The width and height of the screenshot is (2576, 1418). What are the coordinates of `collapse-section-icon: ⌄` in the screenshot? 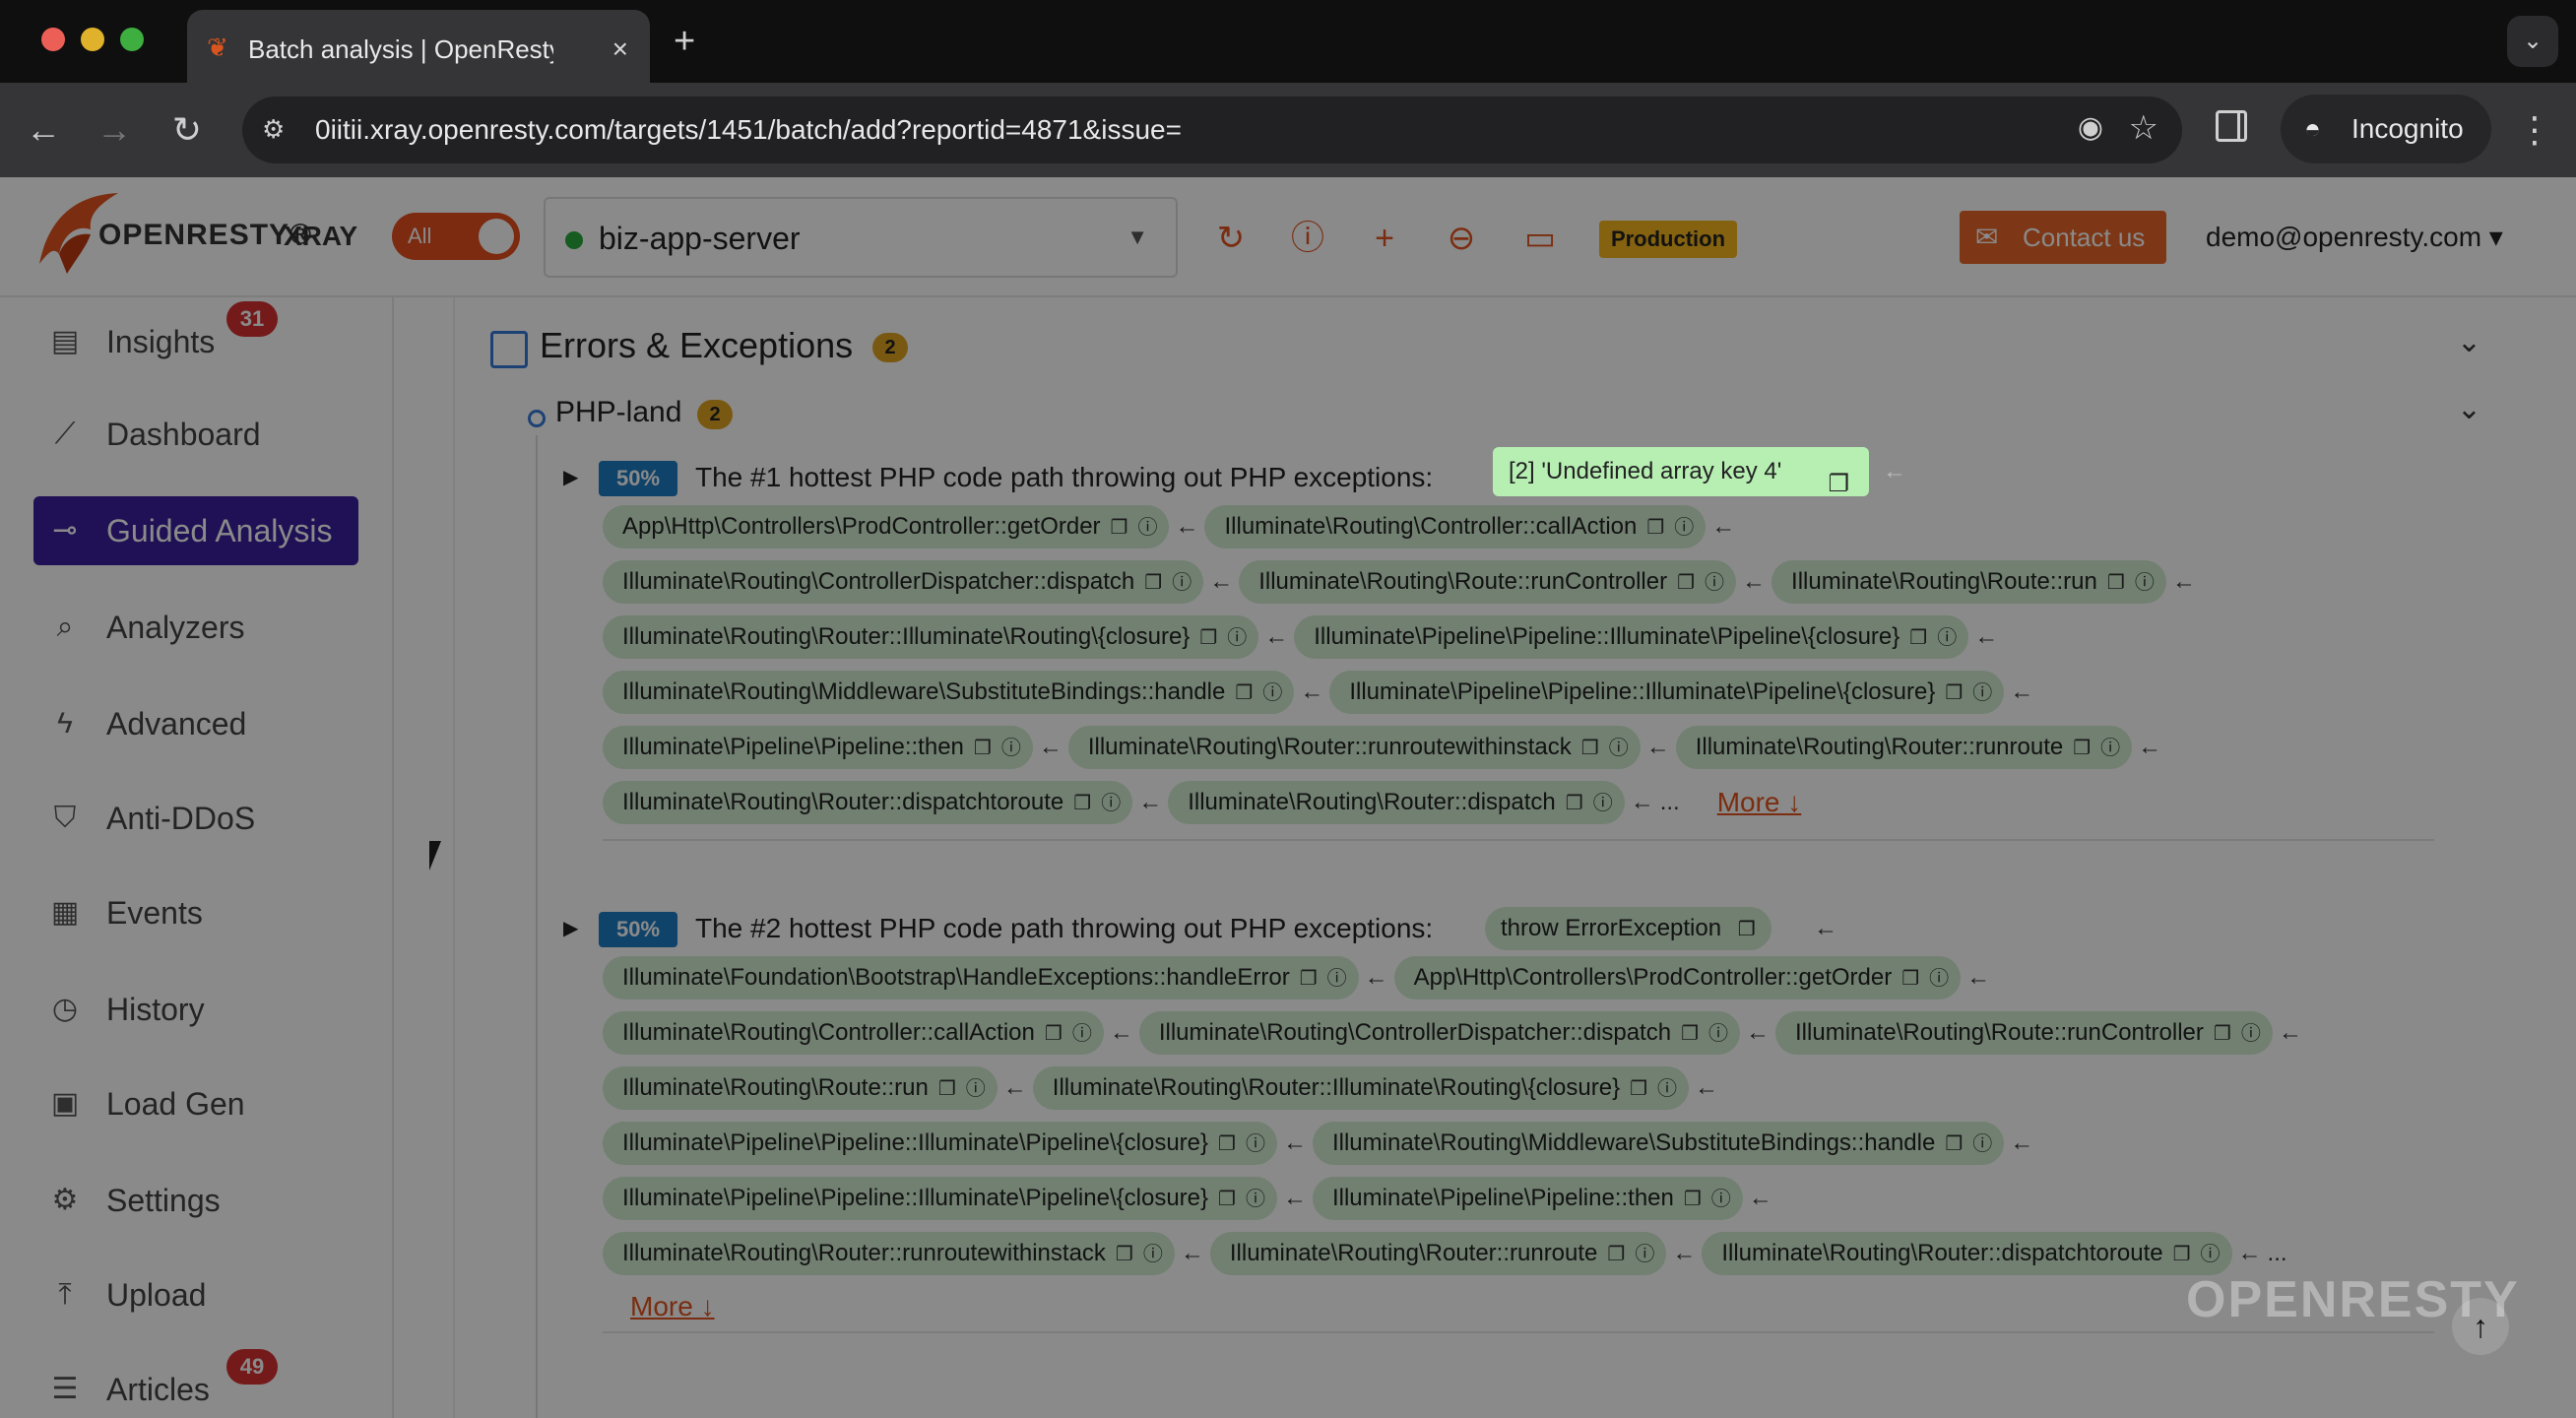 It's located at (2469, 342).